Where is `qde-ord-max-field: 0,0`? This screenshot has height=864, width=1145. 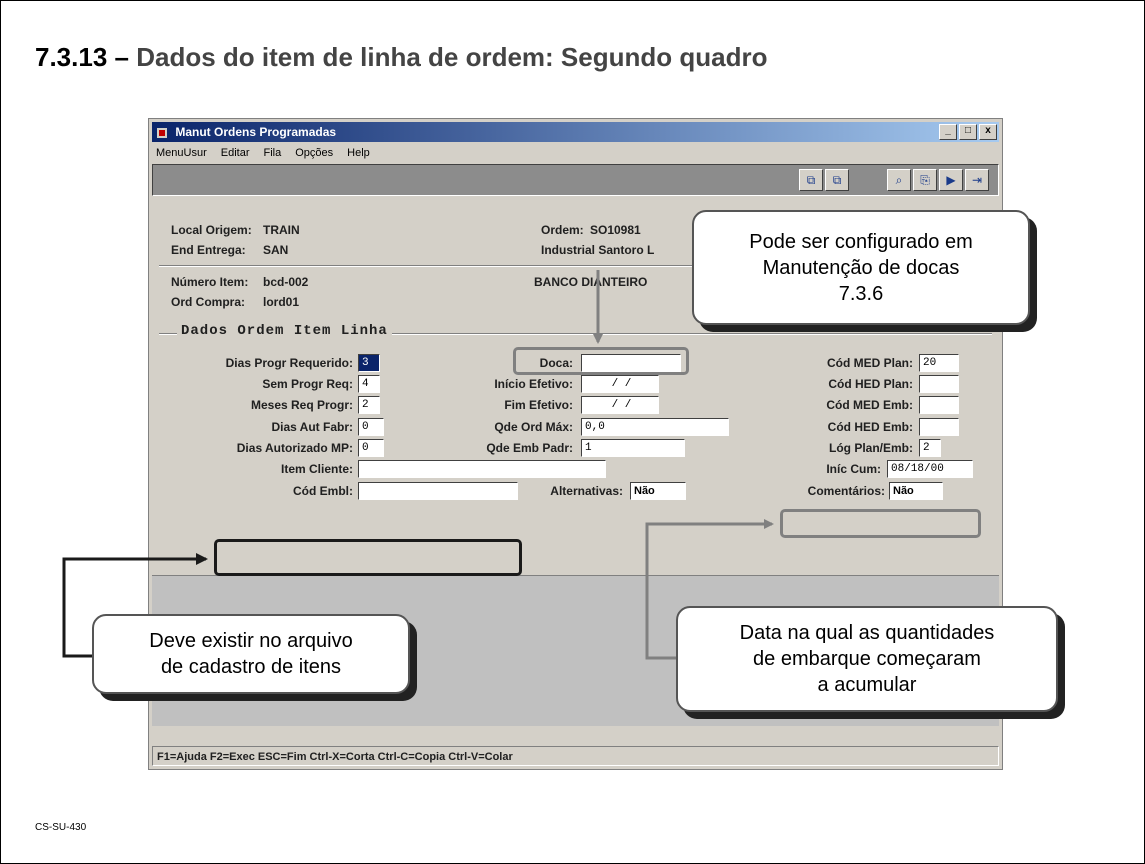 qde-ord-max-field: 0,0 is located at coordinates (655, 427).